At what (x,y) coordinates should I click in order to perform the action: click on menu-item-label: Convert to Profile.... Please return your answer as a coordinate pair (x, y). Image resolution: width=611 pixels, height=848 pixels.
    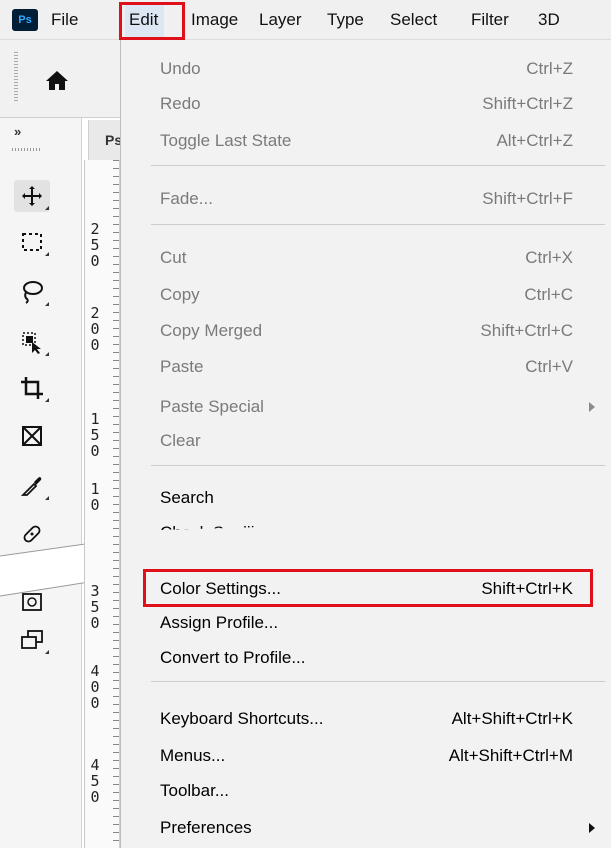
    Looking at the image, I should click on (233, 657).